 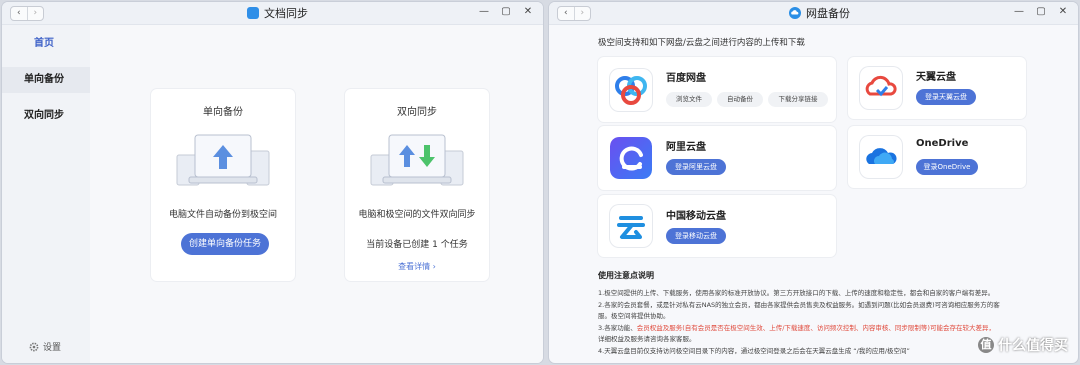 What do you see at coordinates (417, 112) in the screenshot?
I see `card-title: 双向同步` at bounding box center [417, 112].